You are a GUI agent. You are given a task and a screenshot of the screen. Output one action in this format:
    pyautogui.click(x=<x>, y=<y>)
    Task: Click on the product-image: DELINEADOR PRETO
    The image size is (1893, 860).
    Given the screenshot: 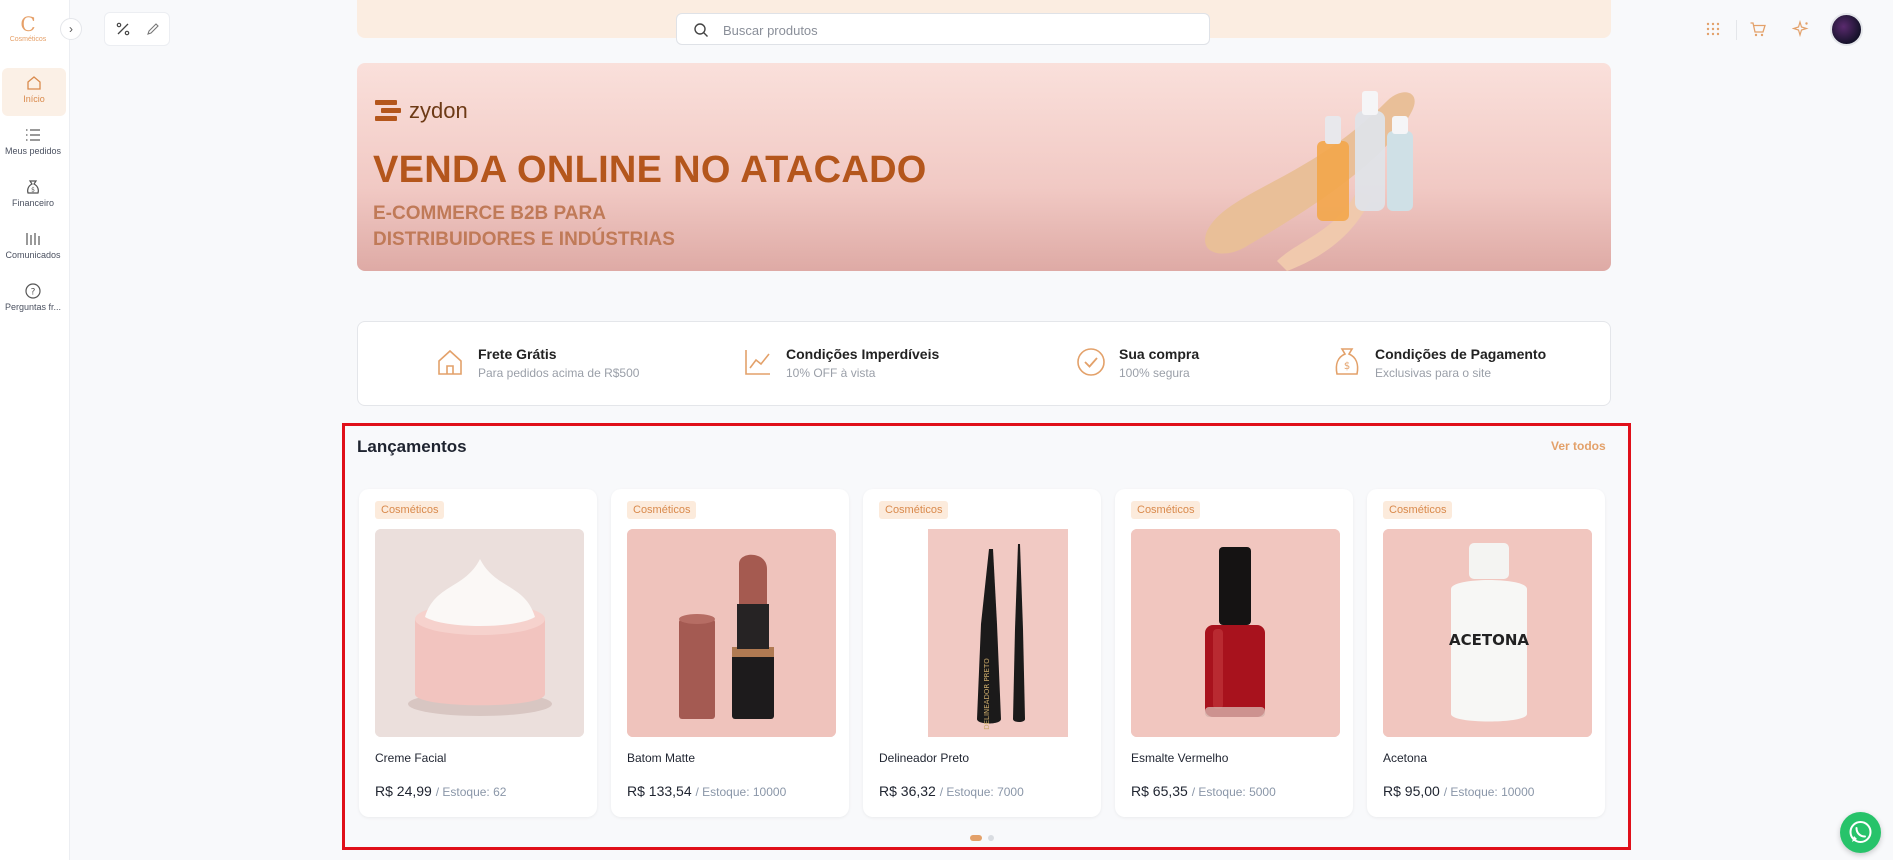 What is the action you would take?
    pyautogui.click(x=983, y=633)
    